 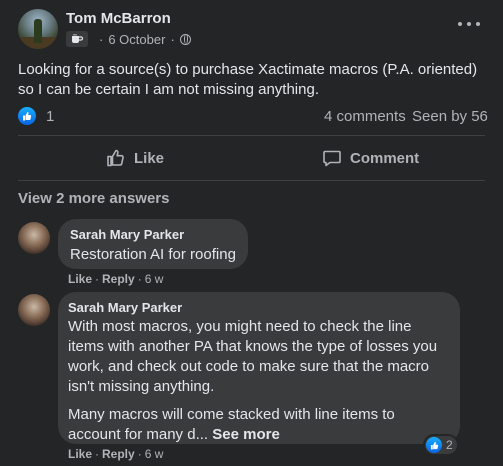 I want to click on view-more-answers-link: View 2 more answers, so click(x=93, y=198).